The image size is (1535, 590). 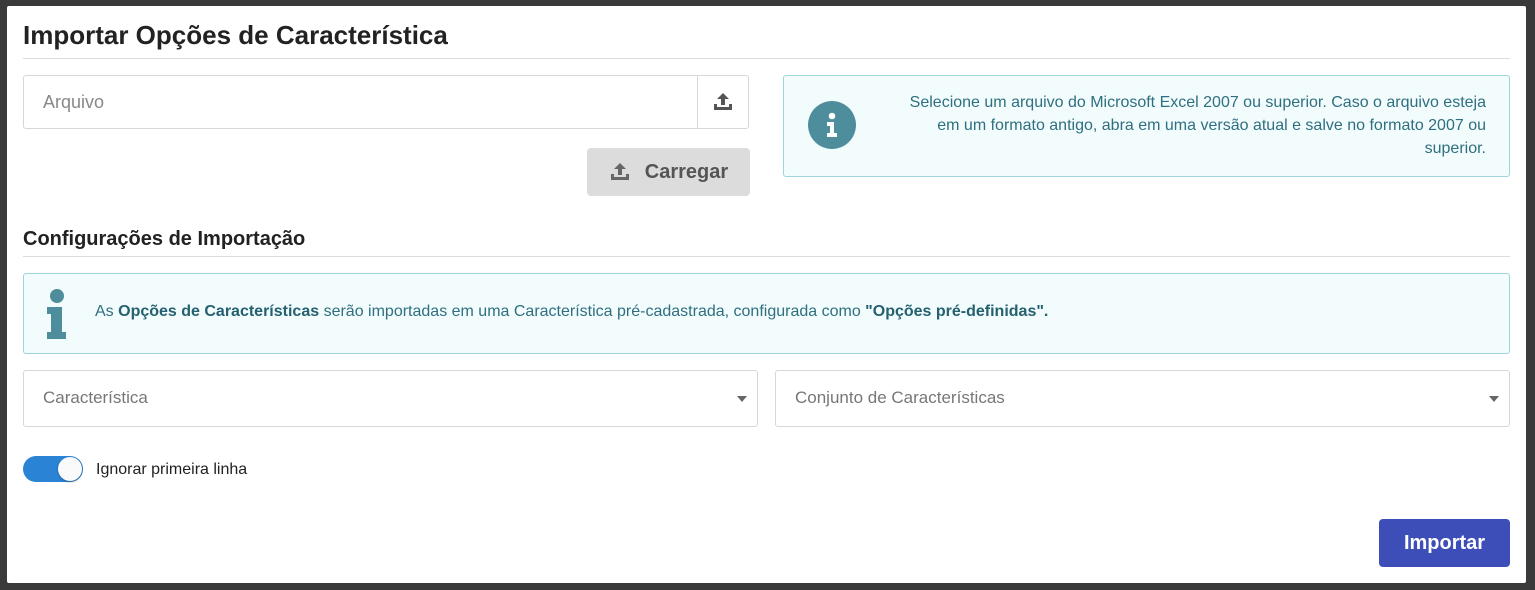 What do you see at coordinates (766, 58) in the screenshot?
I see `title-divider` at bounding box center [766, 58].